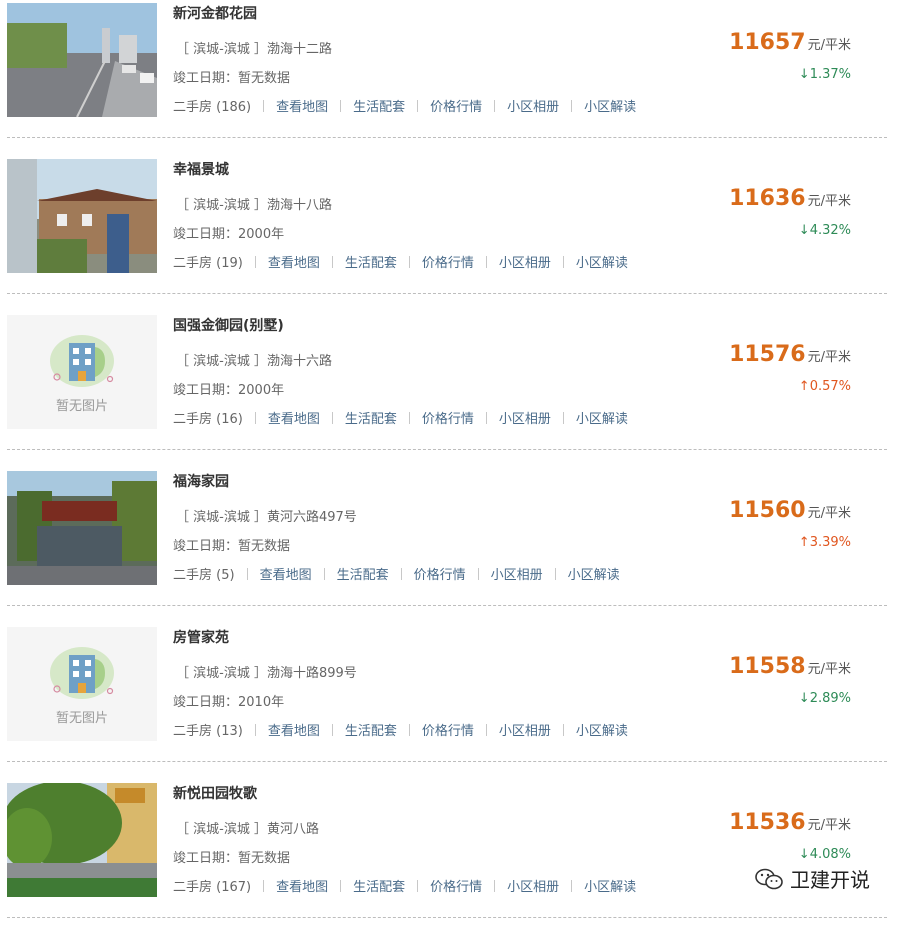 This screenshot has width=898, height=939. I want to click on second-hand-link: 二手房 (19), so click(208, 261).